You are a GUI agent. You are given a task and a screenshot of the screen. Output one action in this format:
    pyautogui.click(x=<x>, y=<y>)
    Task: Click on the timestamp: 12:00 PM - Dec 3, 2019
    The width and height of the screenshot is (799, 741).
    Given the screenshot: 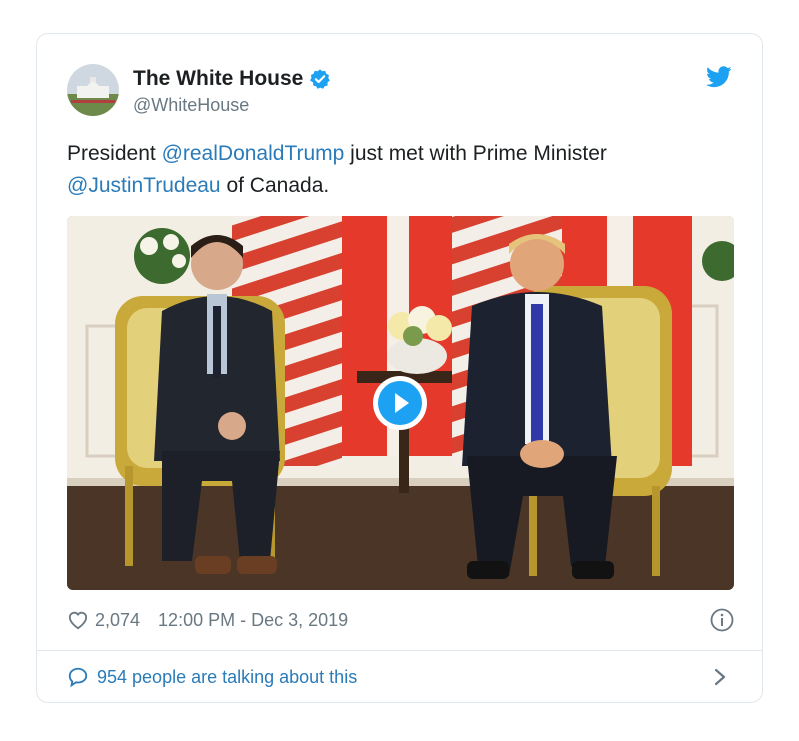 What is the action you would take?
    pyautogui.click(x=253, y=620)
    